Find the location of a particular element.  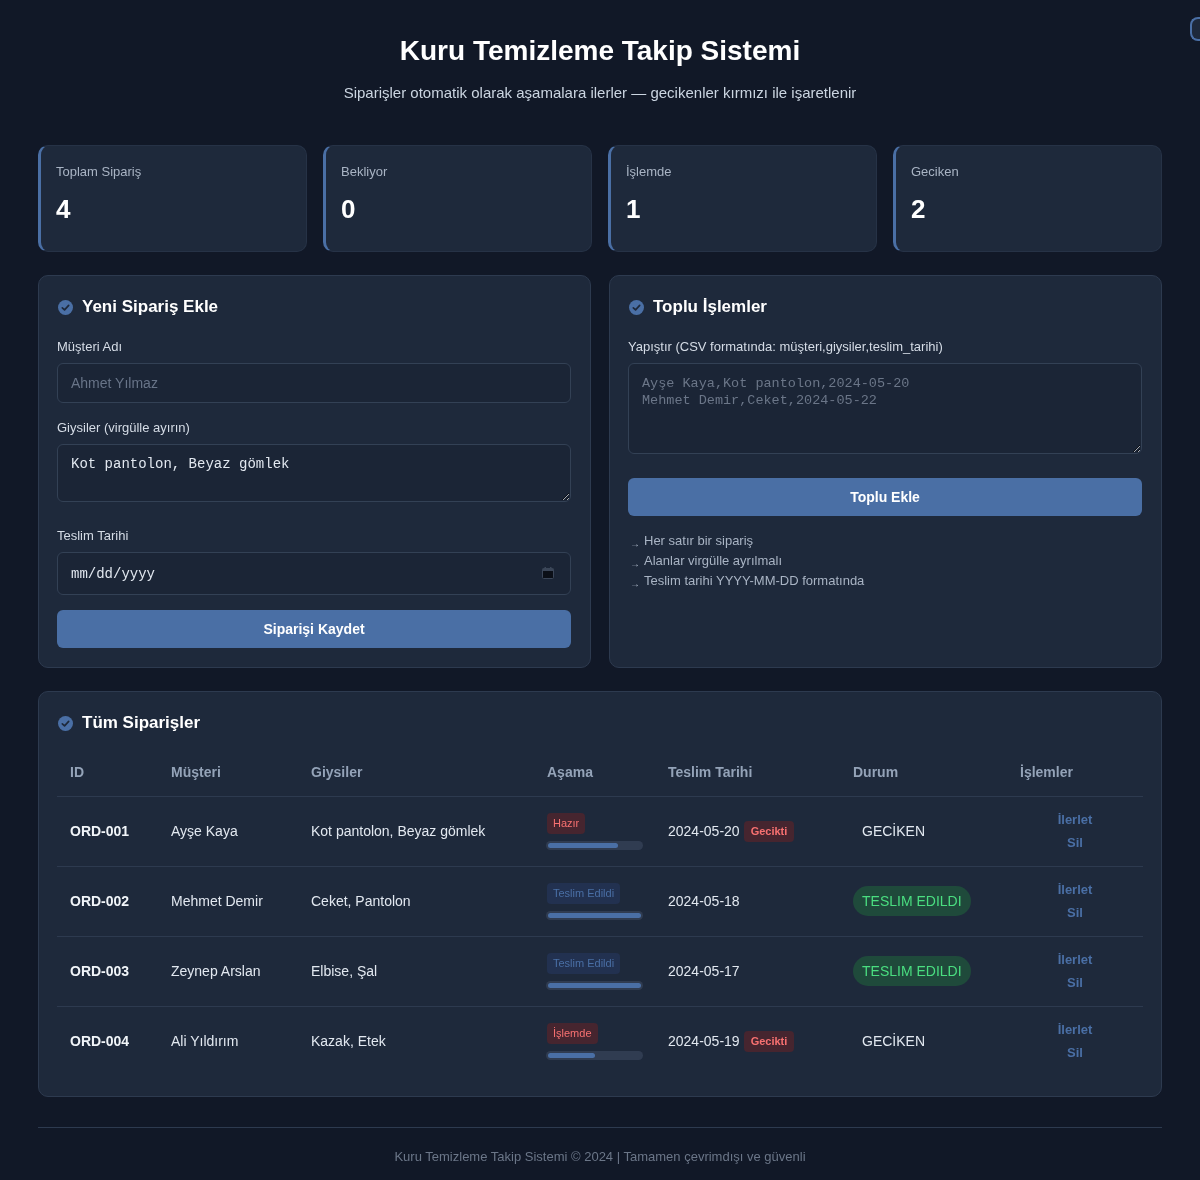

stat-label: Toplam Sipariş is located at coordinates (99, 172).